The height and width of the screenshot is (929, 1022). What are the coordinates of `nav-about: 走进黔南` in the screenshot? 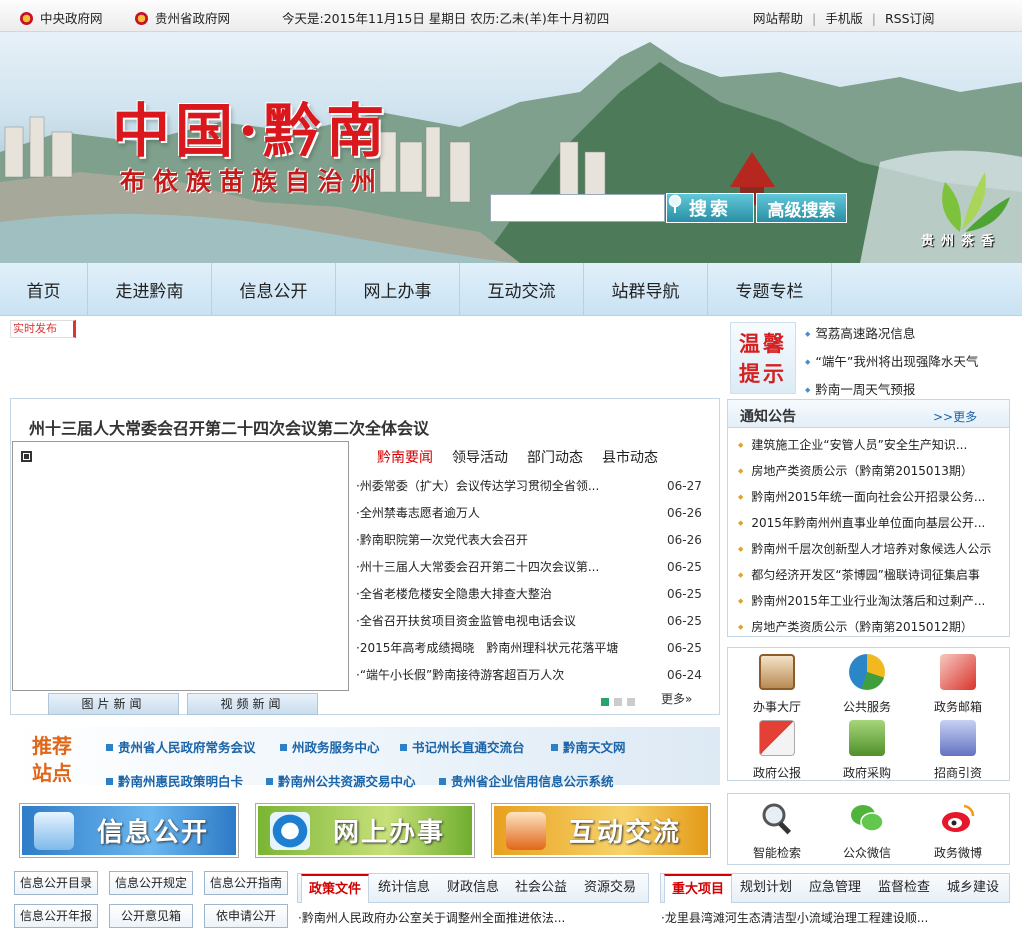 It's located at (150, 289).